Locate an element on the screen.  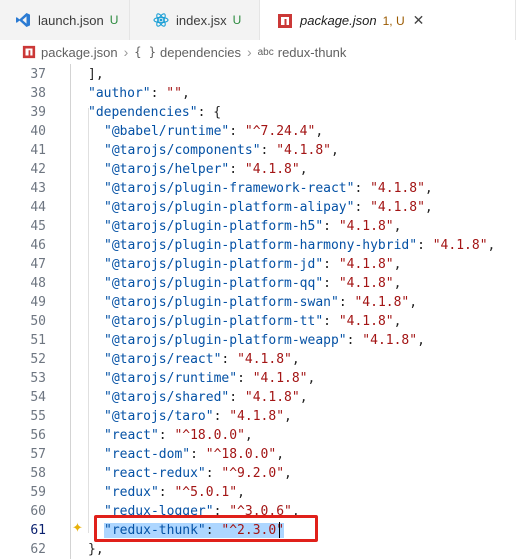
code-line: 50 "@tarojs/plugin-platform-tt": "4.1.8", is located at coordinates (258, 321).